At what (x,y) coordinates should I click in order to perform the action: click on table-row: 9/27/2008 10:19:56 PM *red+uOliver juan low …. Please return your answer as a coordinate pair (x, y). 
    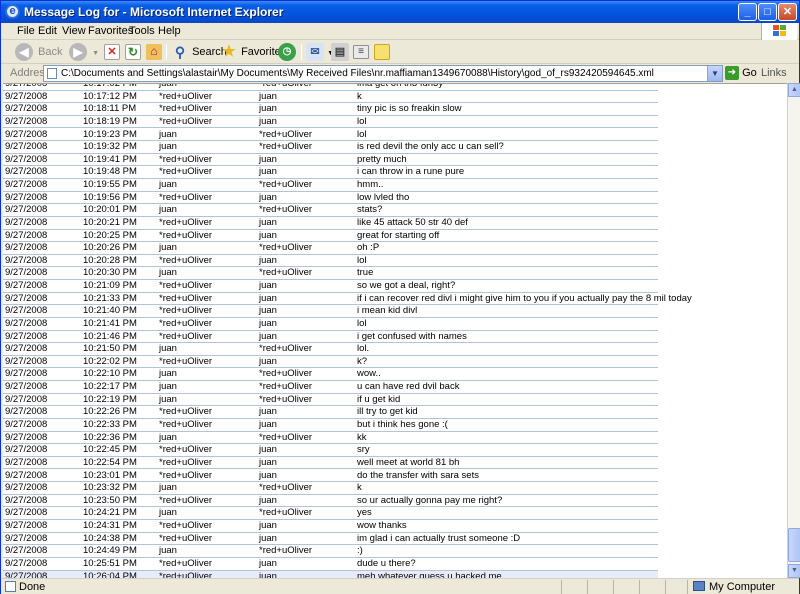
    Looking at the image, I should click on (330, 198).